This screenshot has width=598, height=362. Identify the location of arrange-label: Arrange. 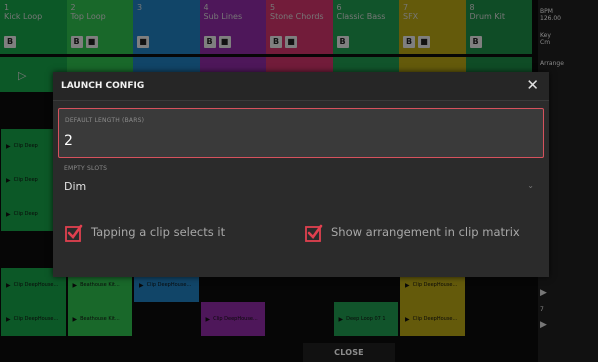
(568, 63).